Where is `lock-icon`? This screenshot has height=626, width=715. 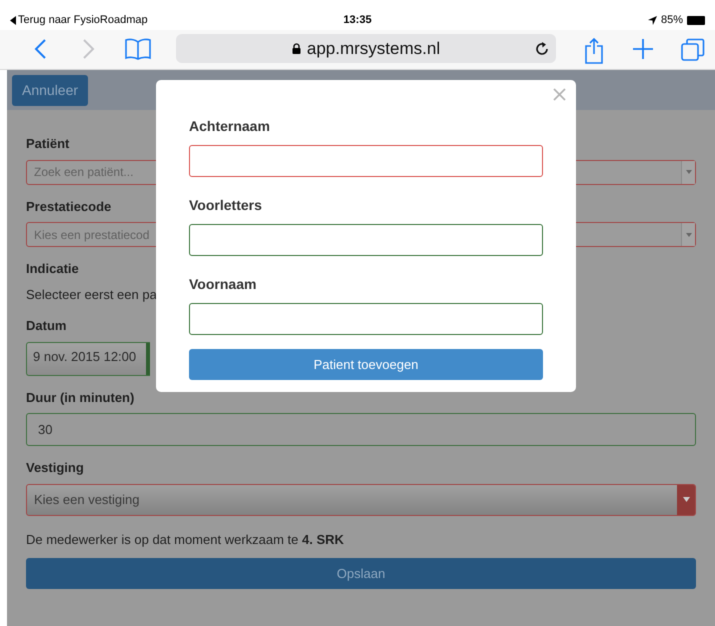 lock-icon is located at coordinates (296, 48).